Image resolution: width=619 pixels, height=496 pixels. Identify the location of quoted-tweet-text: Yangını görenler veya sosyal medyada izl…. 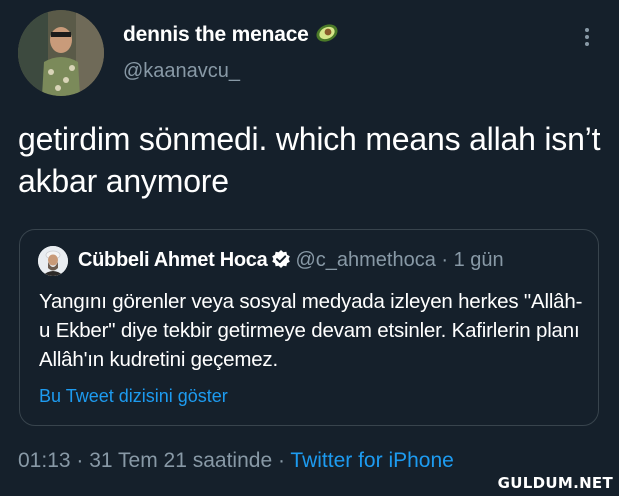
(311, 330).